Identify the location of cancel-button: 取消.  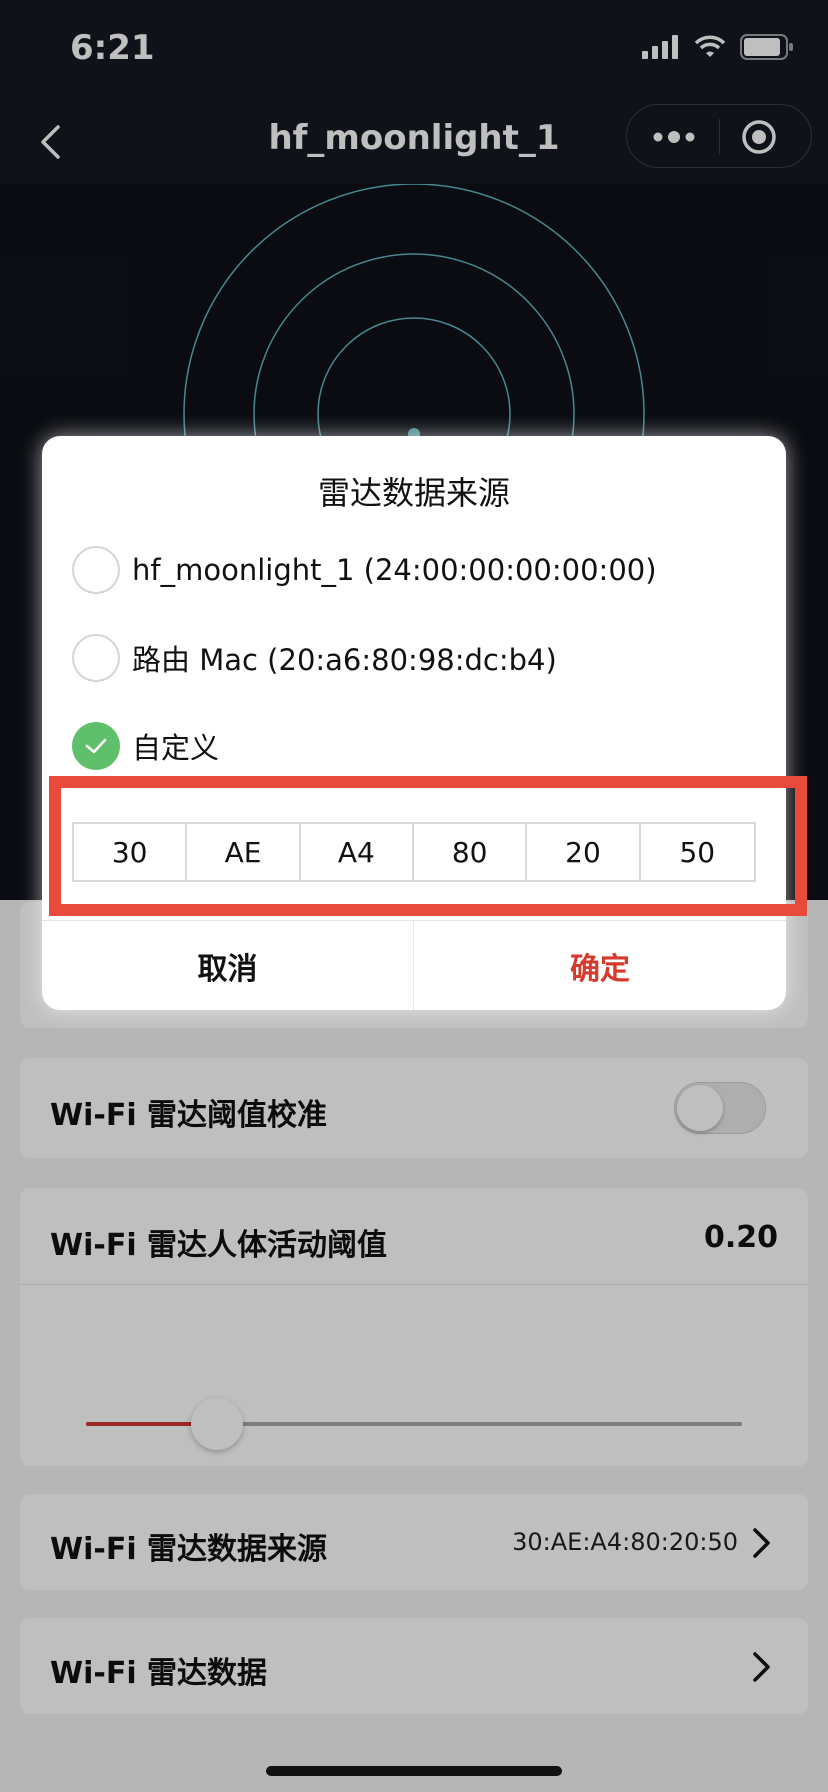
(228, 965).